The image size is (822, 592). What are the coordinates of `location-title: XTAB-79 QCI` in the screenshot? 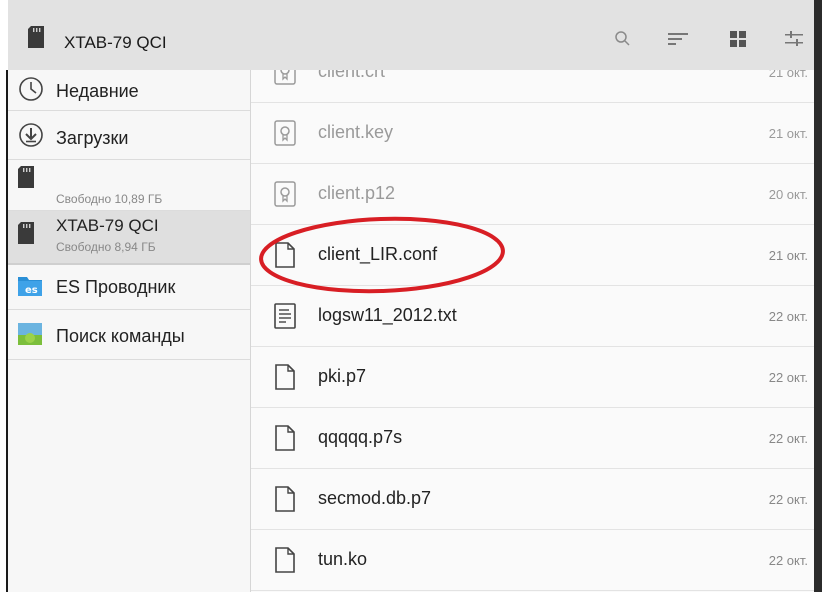 It's located at (115, 43).